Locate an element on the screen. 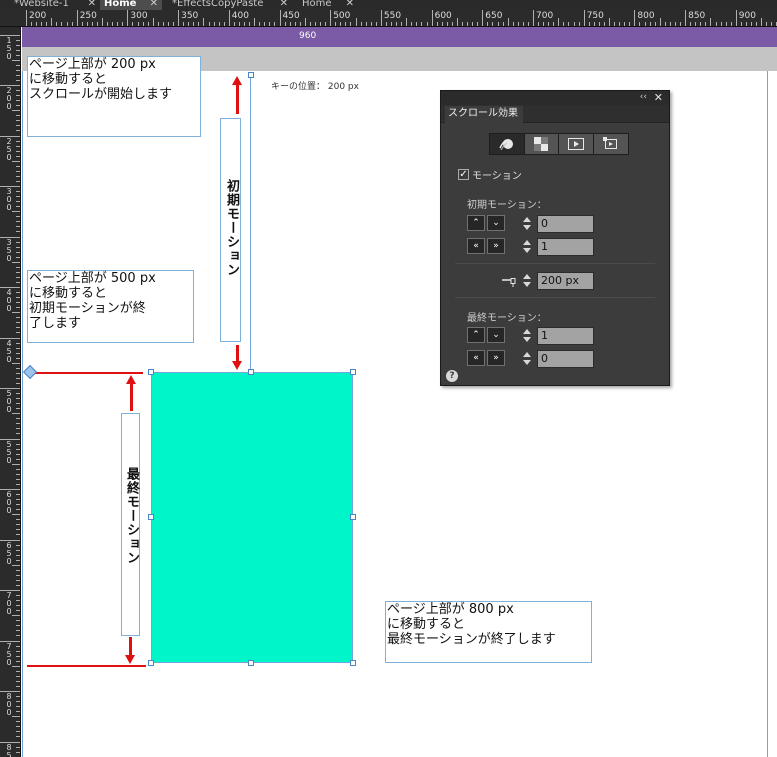 Image resolution: width=777 pixels, height=757 pixels. final-vertical-spinner is located at coordinates (528, 336).